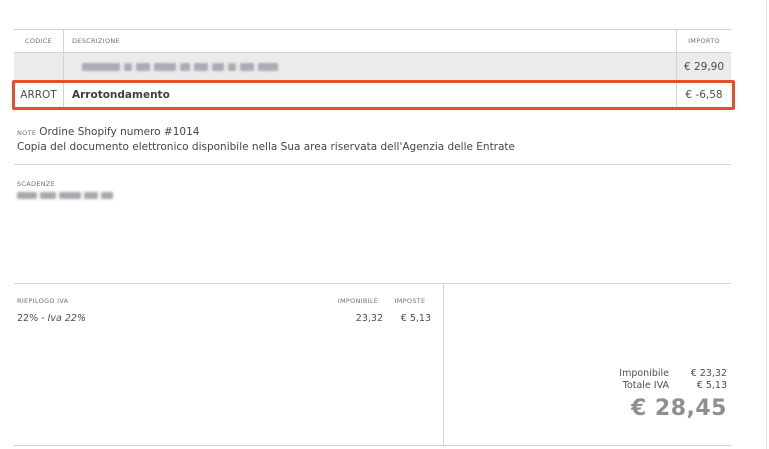 Image resolution: width=769 pixels, height=449 pixels. Describe the element at coordinates (645, 385) in the screenshot. I see `vat-total-label: Totale IVA` at that location.